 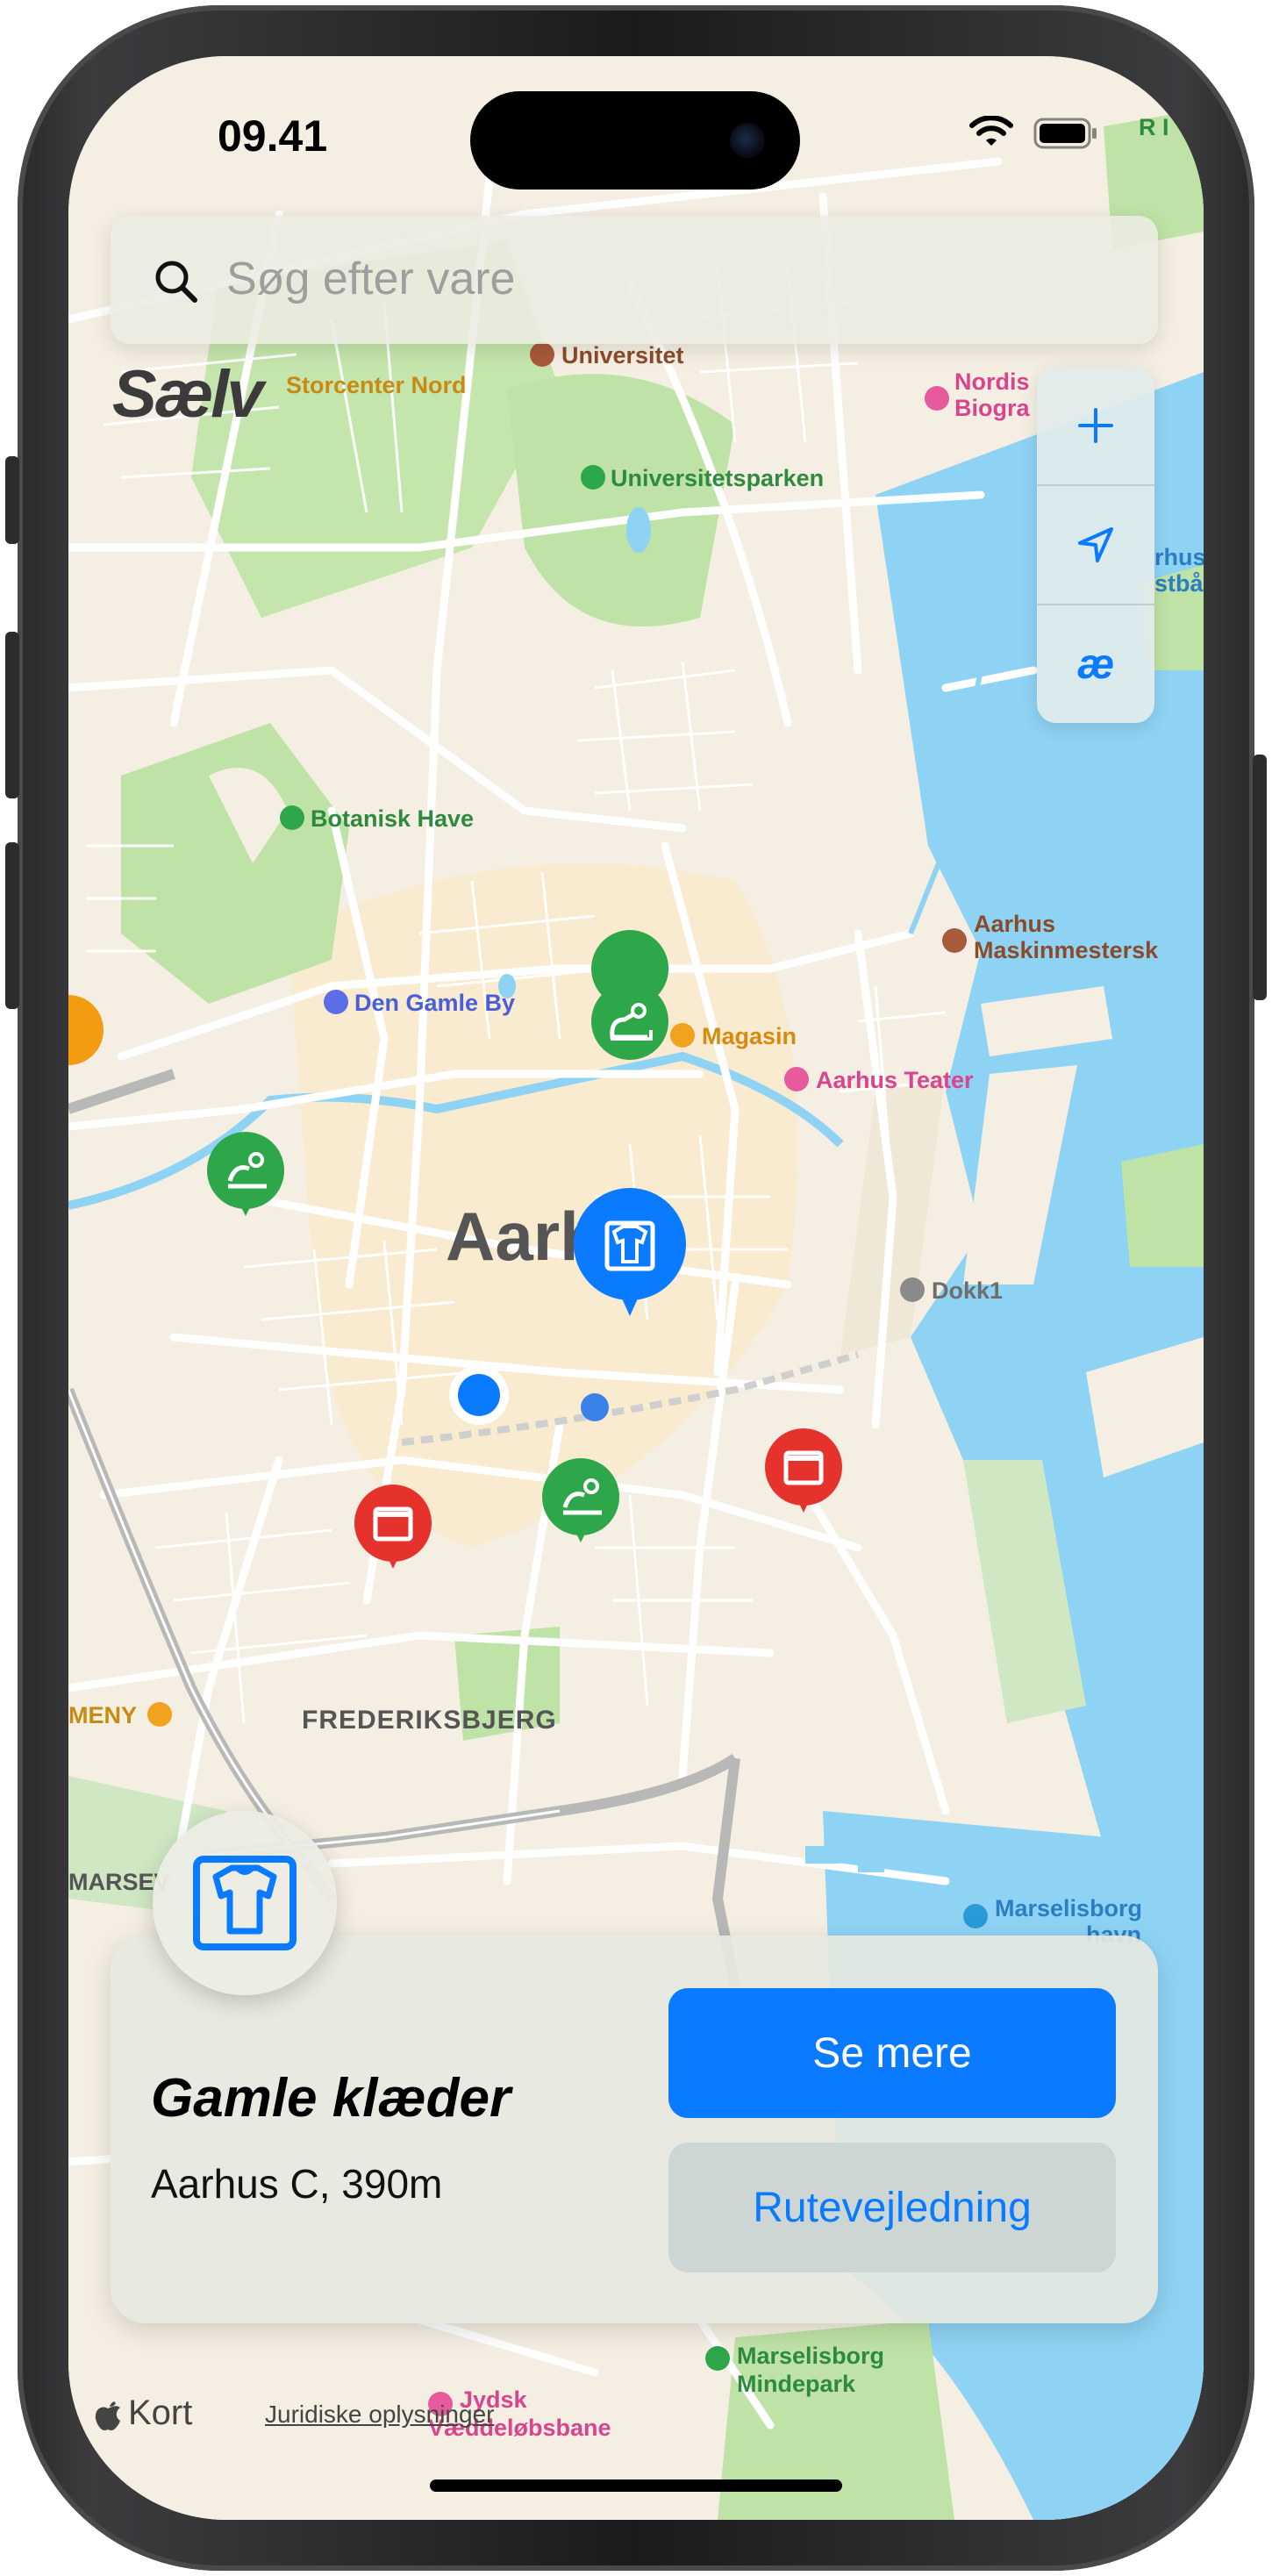 What do you see at coordinates (376, 385) in the screenshot?
I see `place-label-storcenter: Storcenter Nord` at bounding box center [376, 385].